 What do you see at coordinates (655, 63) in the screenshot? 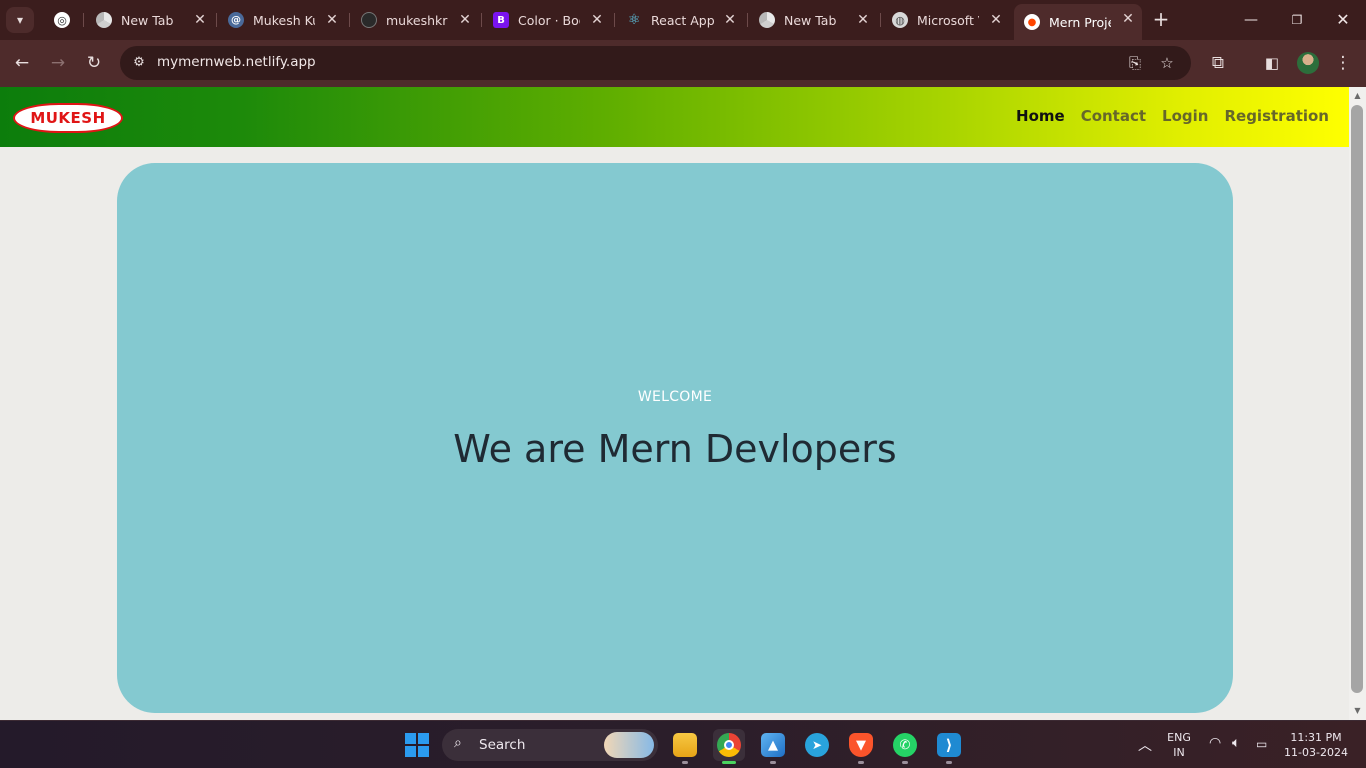
I see `address-bar: ⚙ mymernweb.netlify.app ⎘ ☆` at bounding box center [655, 63].